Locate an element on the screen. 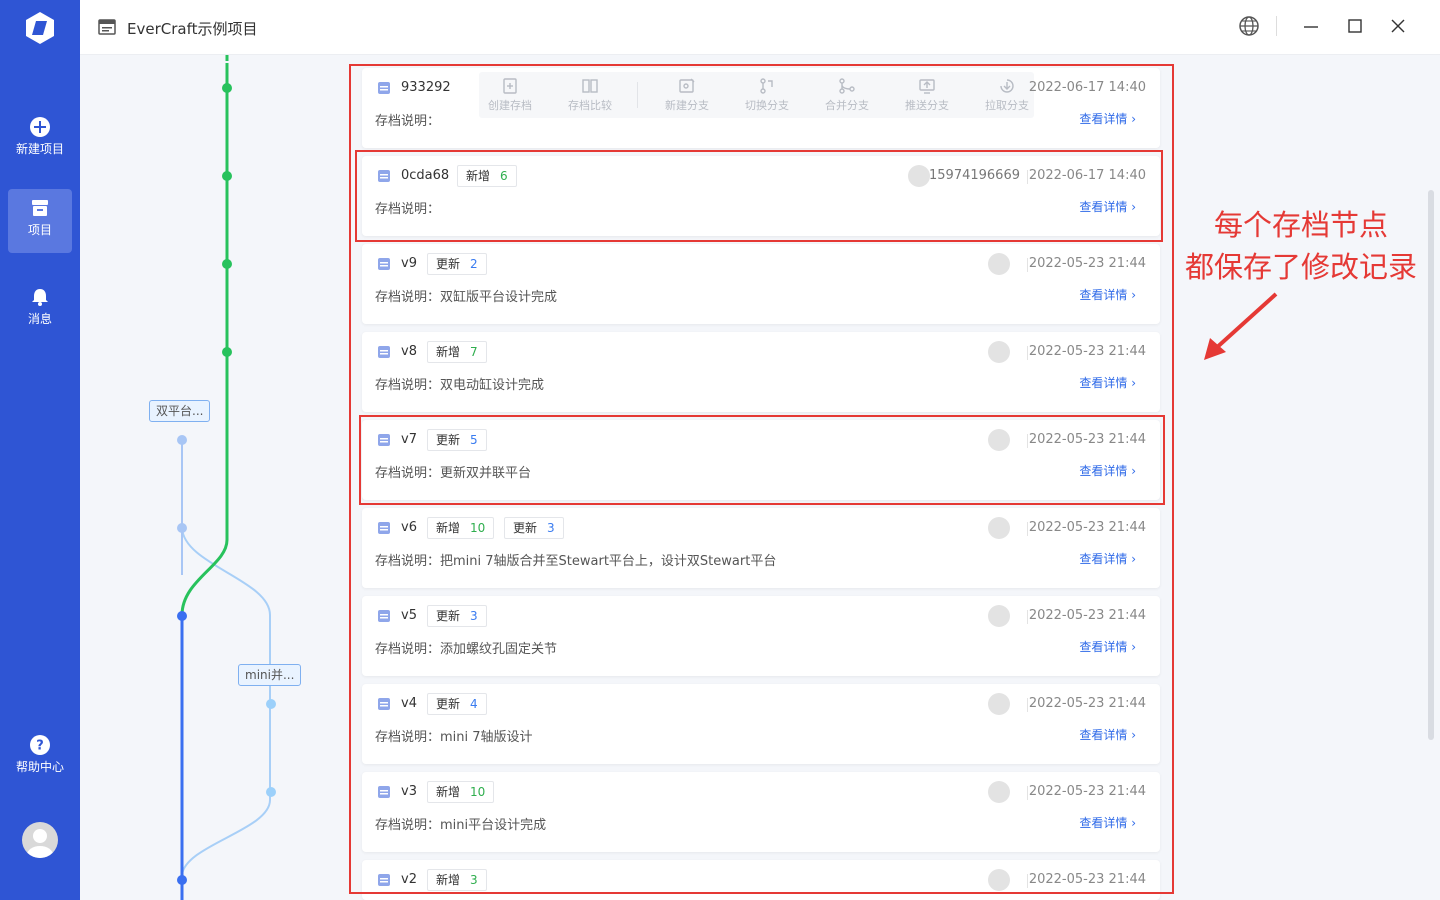  record-user: 15974196669 is located at coordinates (974, 175).